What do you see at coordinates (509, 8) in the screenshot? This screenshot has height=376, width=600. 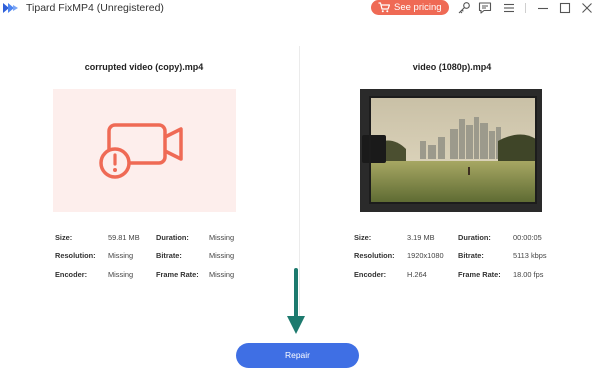 I see `menu-icon` at bounding box center [509, 8].